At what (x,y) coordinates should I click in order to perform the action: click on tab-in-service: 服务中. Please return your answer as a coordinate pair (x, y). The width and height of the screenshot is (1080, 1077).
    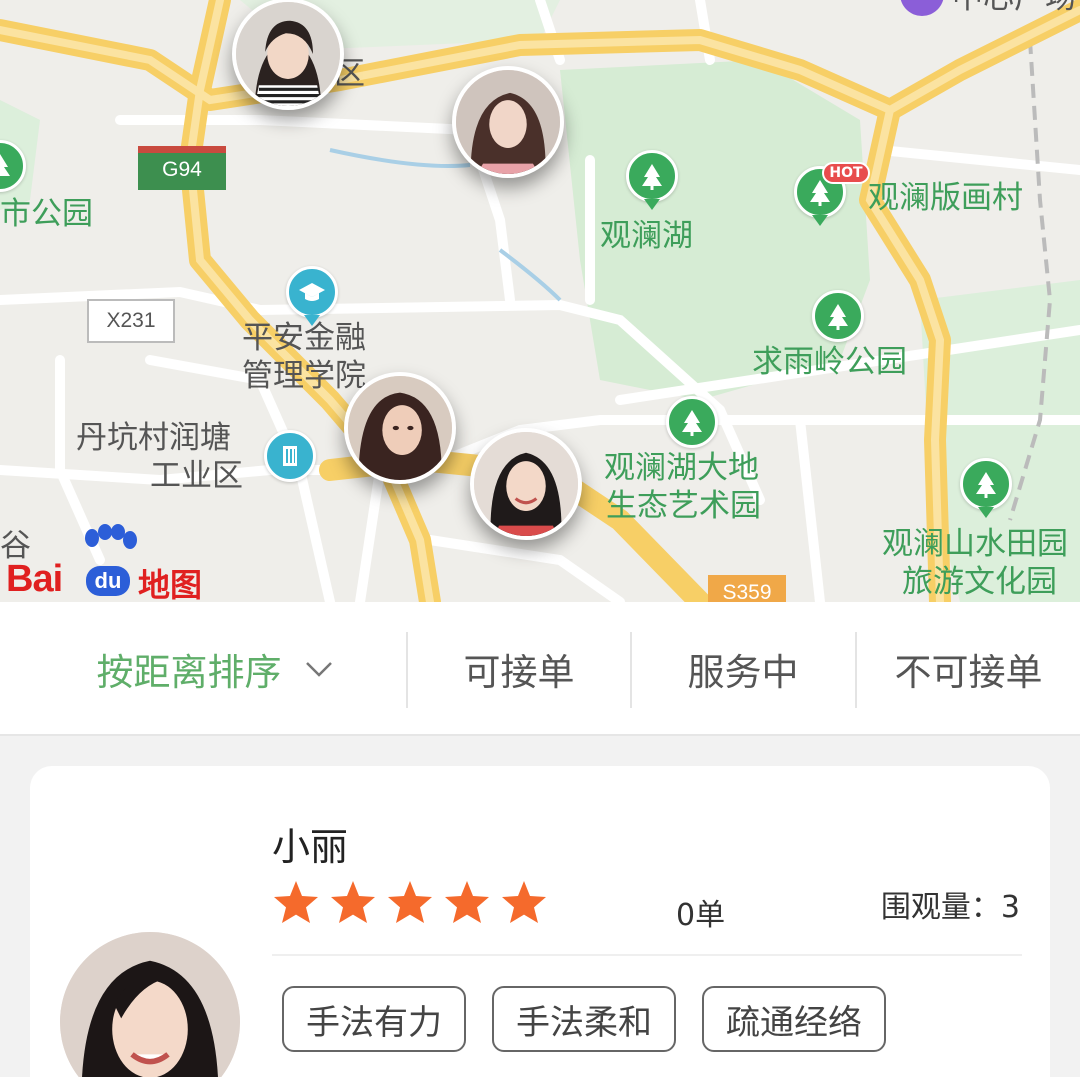
    Looking at the image, I should click on (743, 669).